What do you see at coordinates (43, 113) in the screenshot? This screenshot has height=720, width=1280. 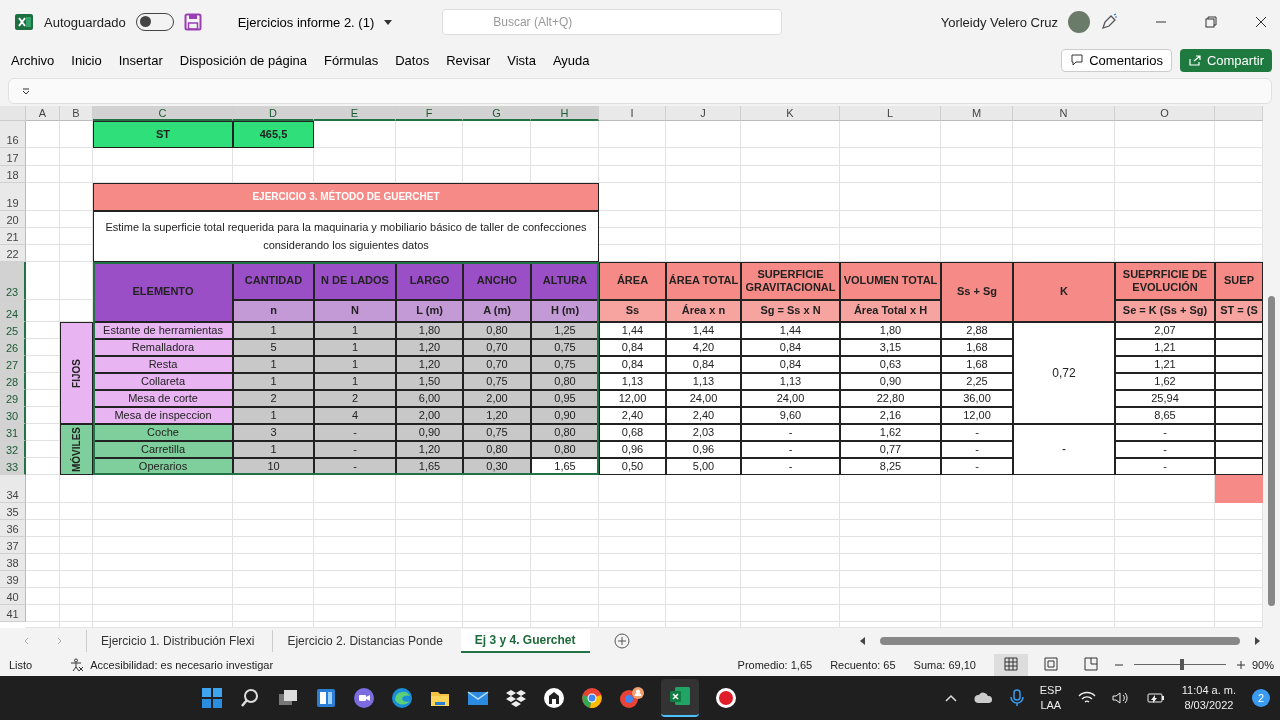 I see `column-header: A` at bounding box center [43, 113].